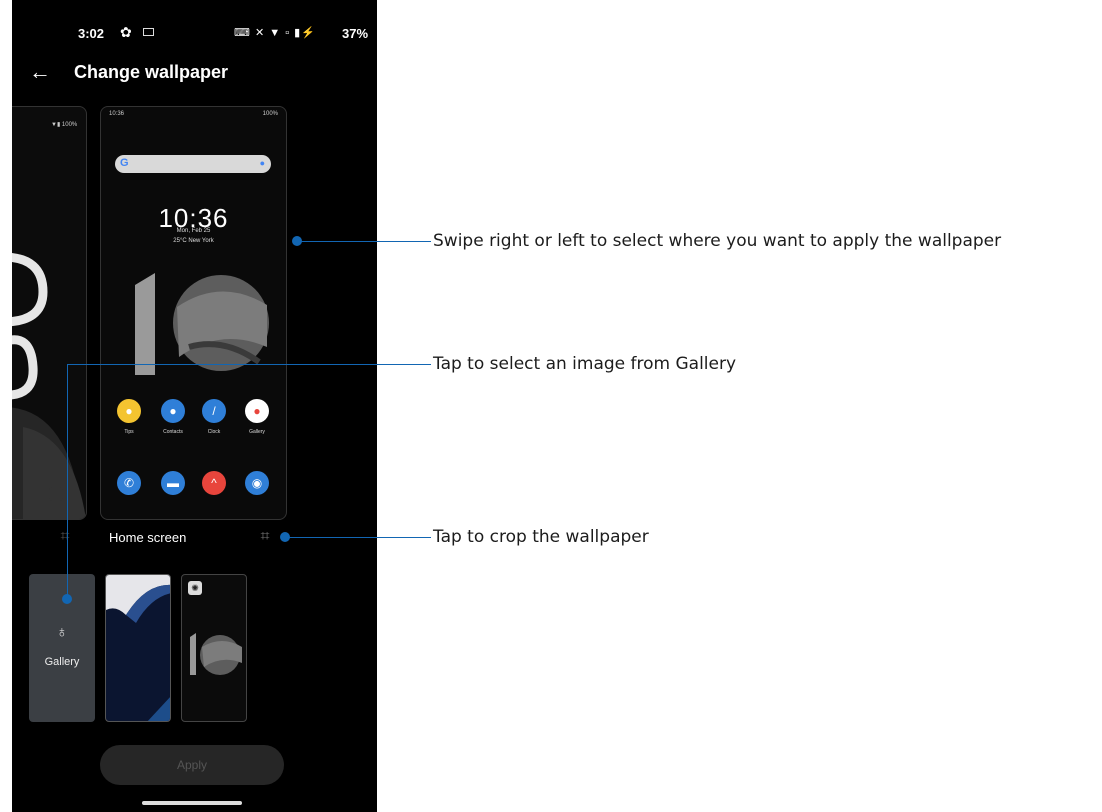 The image size is (1102, 812). Describe the element at coordinates (195, 588) in the screenshot. I see `live-wallpaper-icon: ✺` at that location.